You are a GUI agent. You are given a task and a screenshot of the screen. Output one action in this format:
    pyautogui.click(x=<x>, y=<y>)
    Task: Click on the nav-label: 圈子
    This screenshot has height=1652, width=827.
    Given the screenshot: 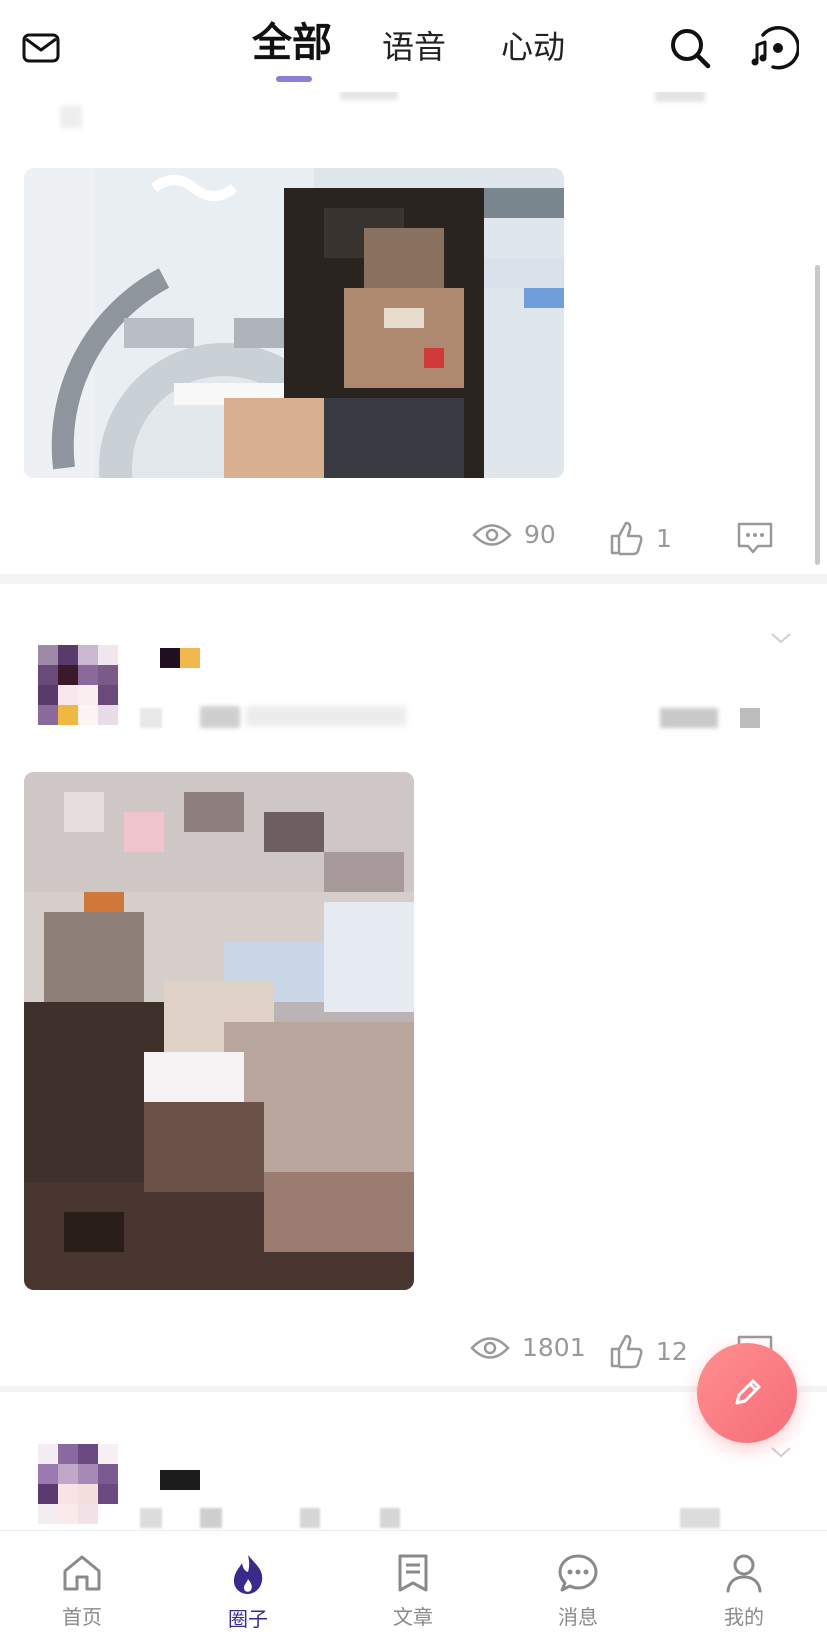 What is the action you would take?
    pyautogui.click(x=248, y=1619)
    